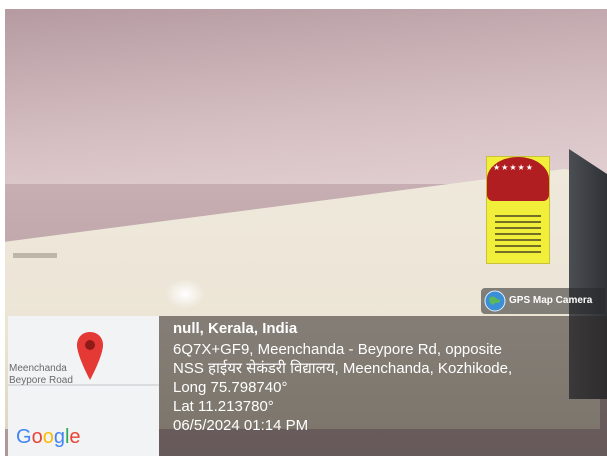  I want to click on map-place-label: Meenchanda Beypore Road, so click(47, 375).